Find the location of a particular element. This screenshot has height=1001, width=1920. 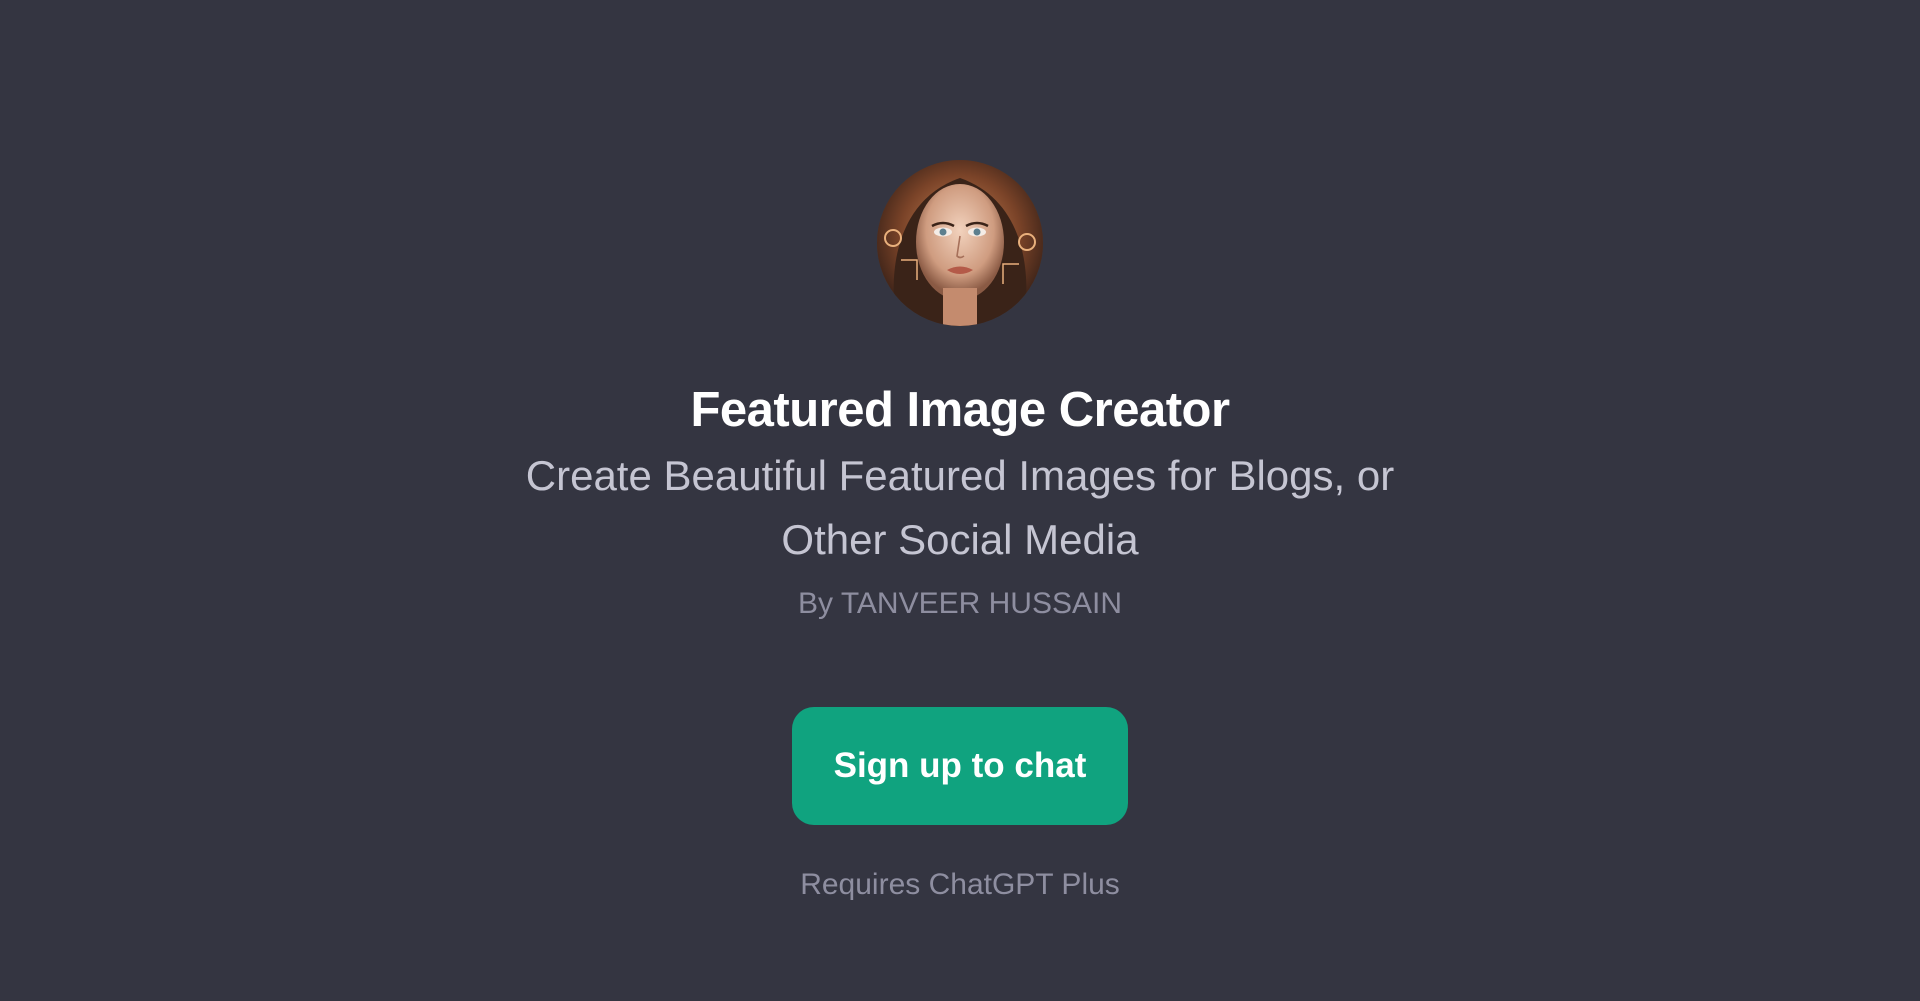

gpt-author: By TANVEER HUSSAIN is located at coordinates (960, 603).